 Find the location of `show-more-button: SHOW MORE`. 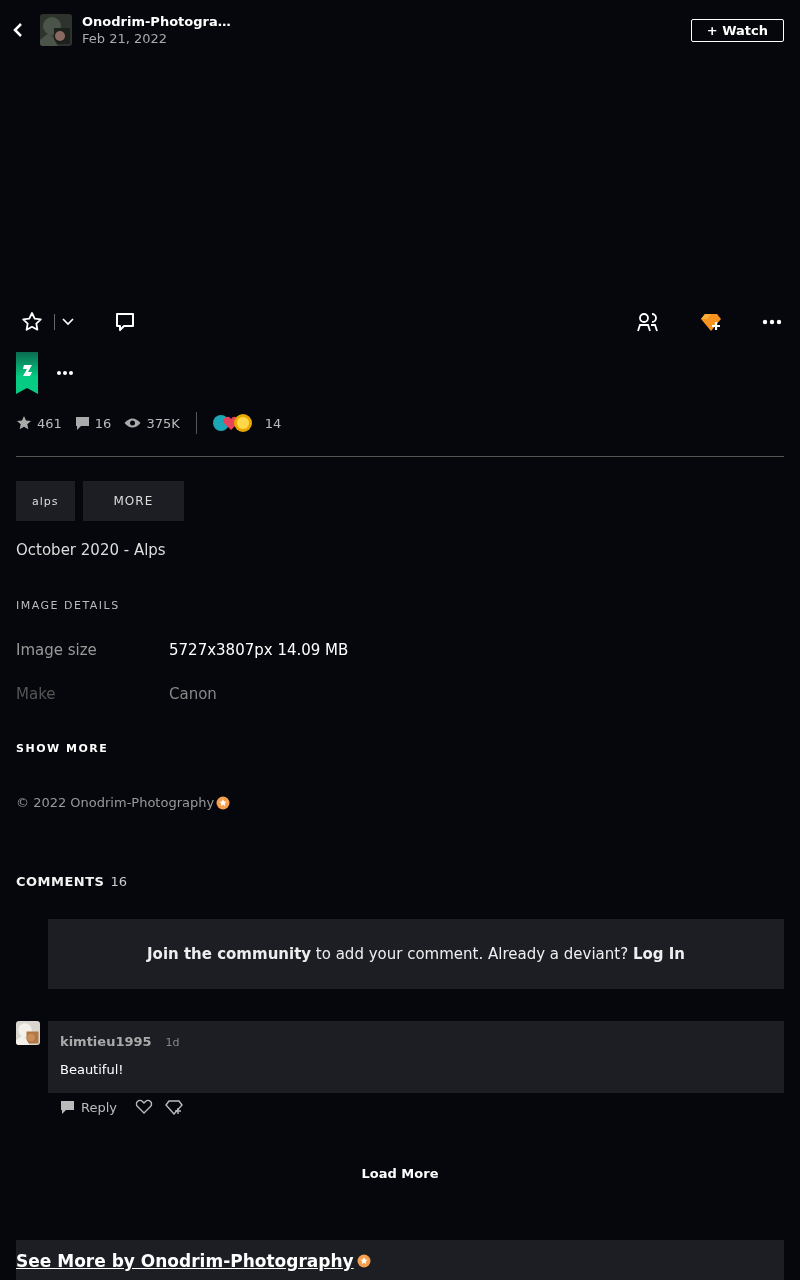

show-more-button: SHOW MORE is located at coordinates (62, 748).